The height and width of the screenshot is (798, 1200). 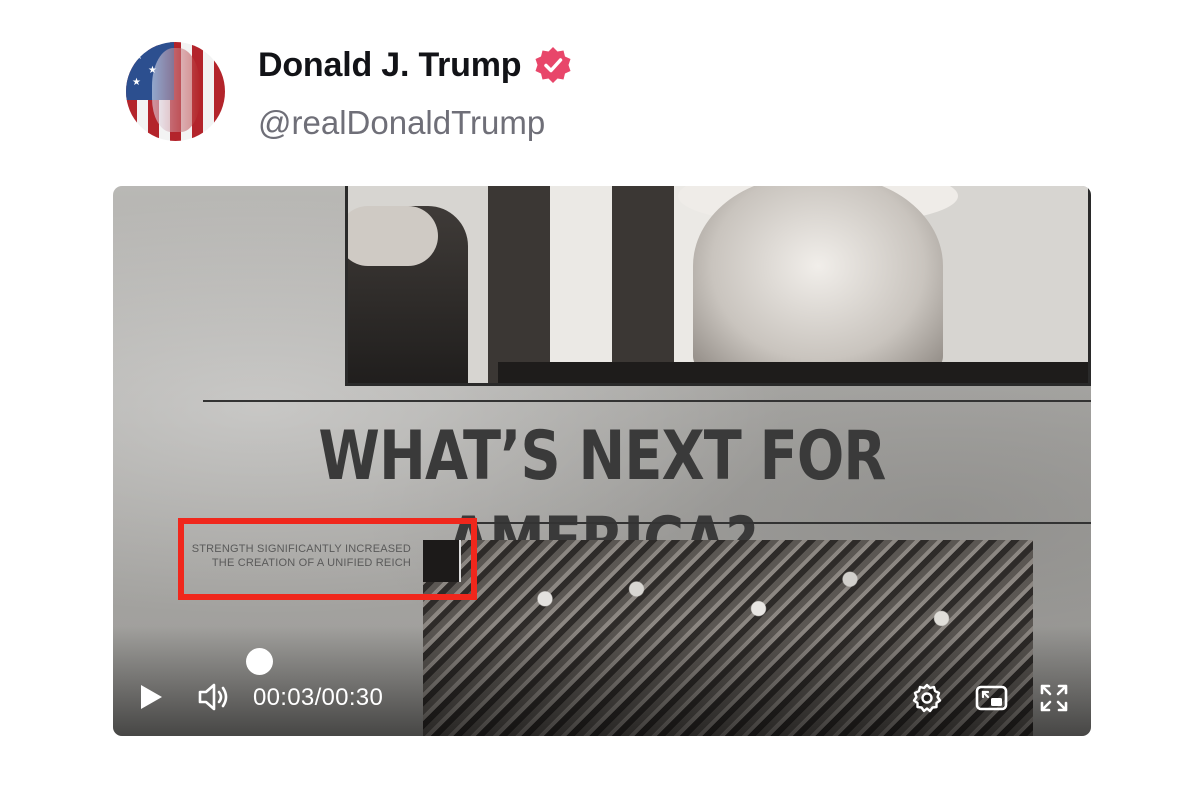 I want to click on profile-name-row: Donald J. Trump, so click(x=415, y=65).